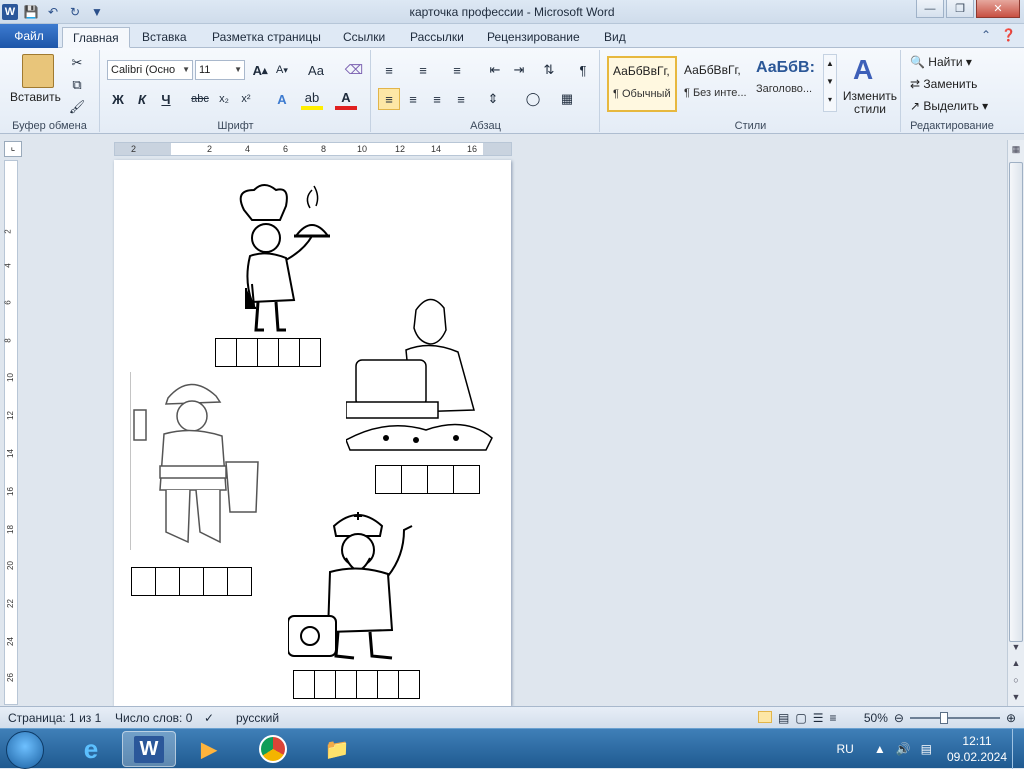 The image size is (1024, 769). I want to click on clock: 12:11 09.02.2024, so click(977, 749).